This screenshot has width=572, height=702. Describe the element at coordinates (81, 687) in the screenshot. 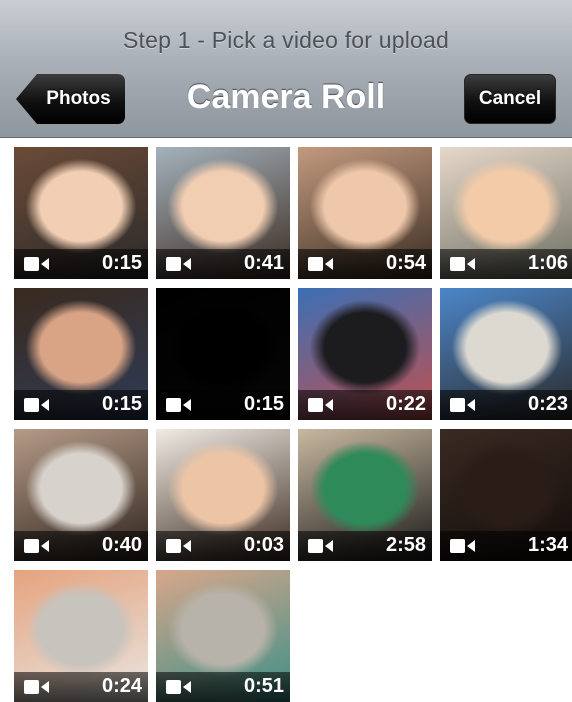

I see `duration-bar: 0:24` at that location.